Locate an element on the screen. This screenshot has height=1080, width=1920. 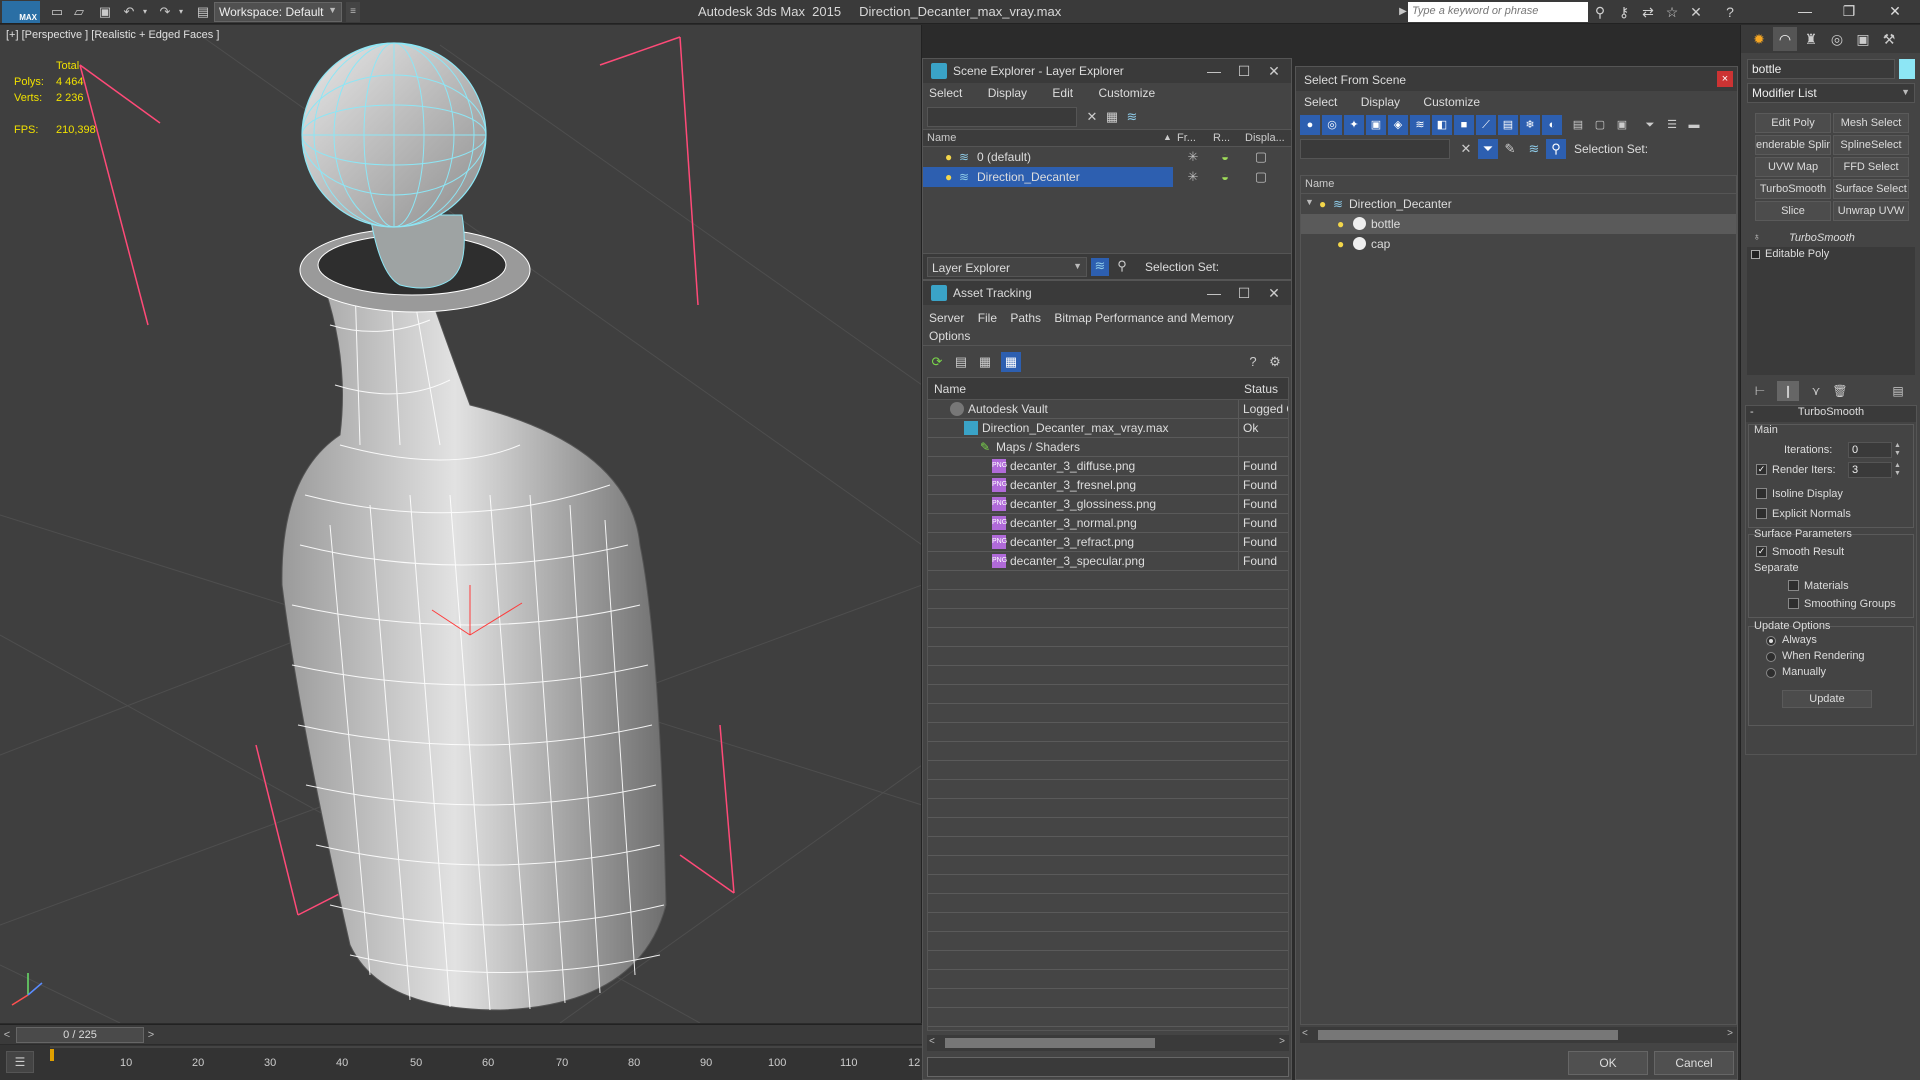
filter-funnel-icon: ⏷ is located at coordinates (1650, 125).